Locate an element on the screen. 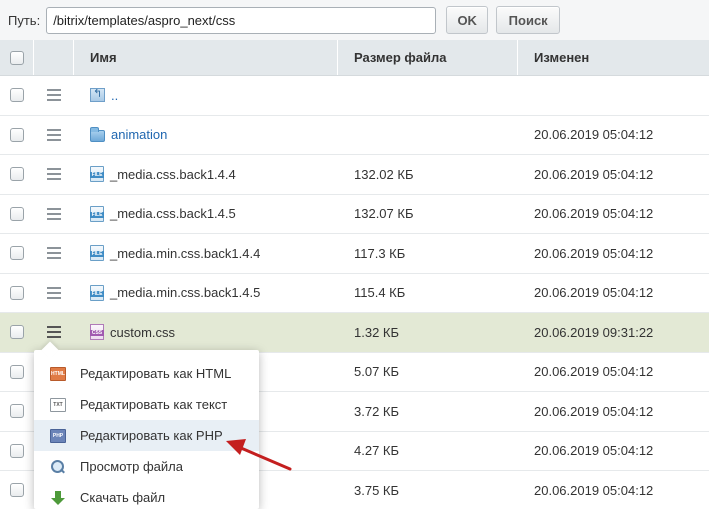 The image size is (709, 509). menu-item-label: Просмотр файла is located at coordinates (131, 466).